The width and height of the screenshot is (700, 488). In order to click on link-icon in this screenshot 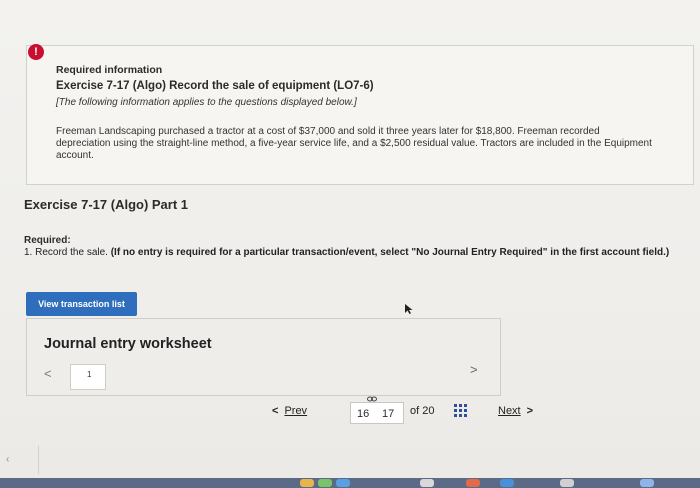, I will do `click(372, 399)`.